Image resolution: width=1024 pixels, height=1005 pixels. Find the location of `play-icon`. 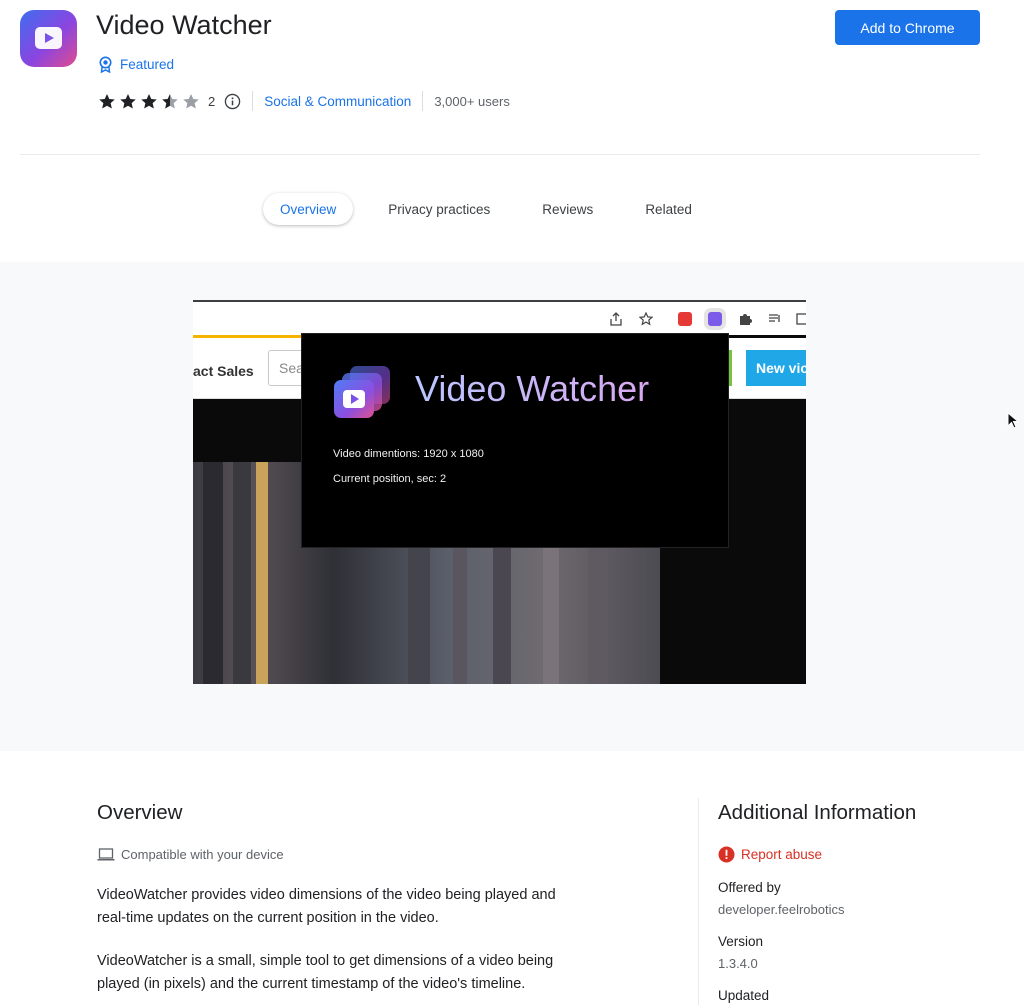

play-icon is located at coordinates (48, 38).